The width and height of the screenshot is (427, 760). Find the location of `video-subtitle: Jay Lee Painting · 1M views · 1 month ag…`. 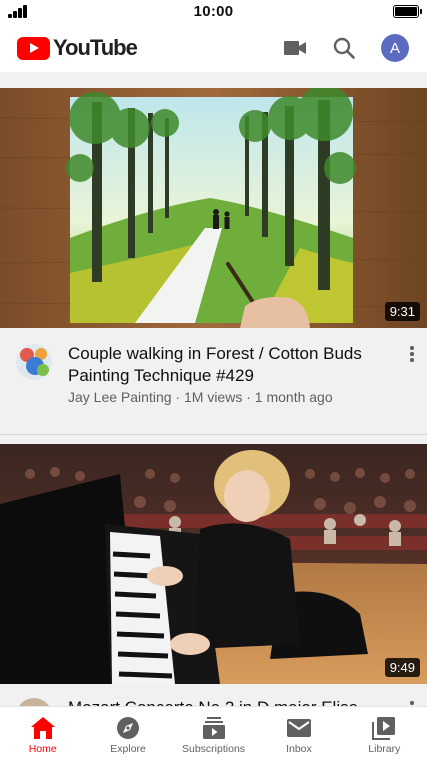

video-subtitle: Jay Lee Painting · 1M views · 1 month ag… is located at coordinates (200, 397).